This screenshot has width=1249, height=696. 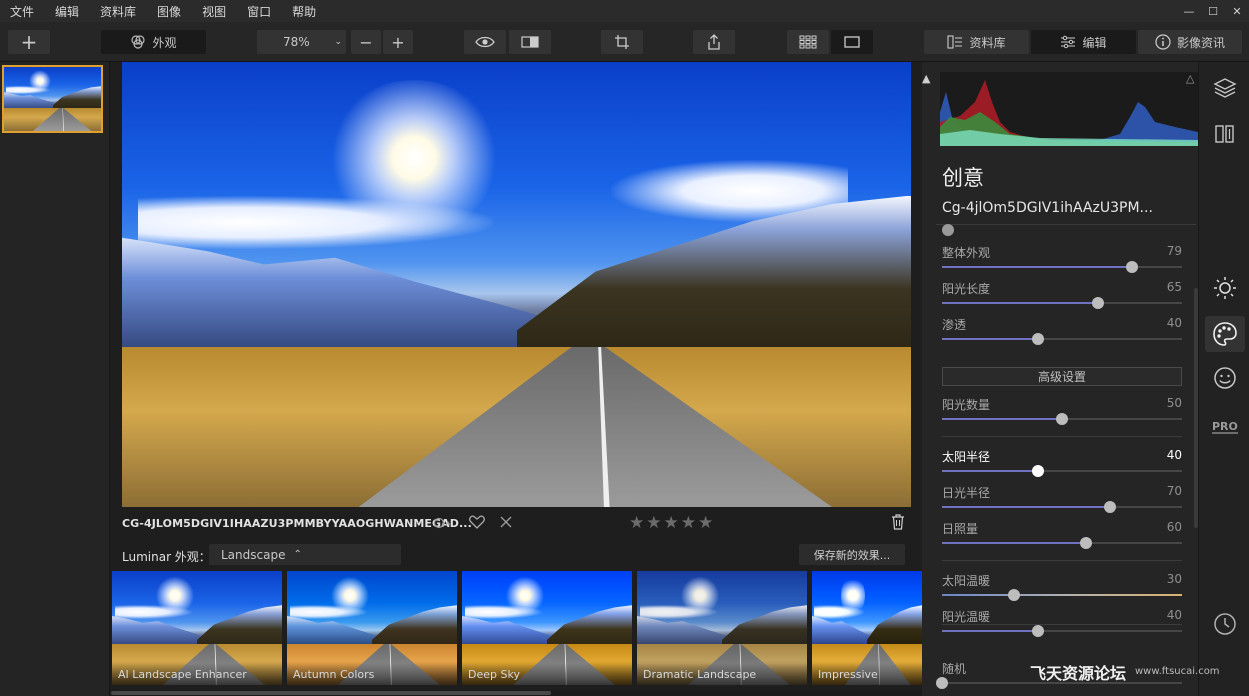 I want to click on crop-button, so click(x=622, y=42).